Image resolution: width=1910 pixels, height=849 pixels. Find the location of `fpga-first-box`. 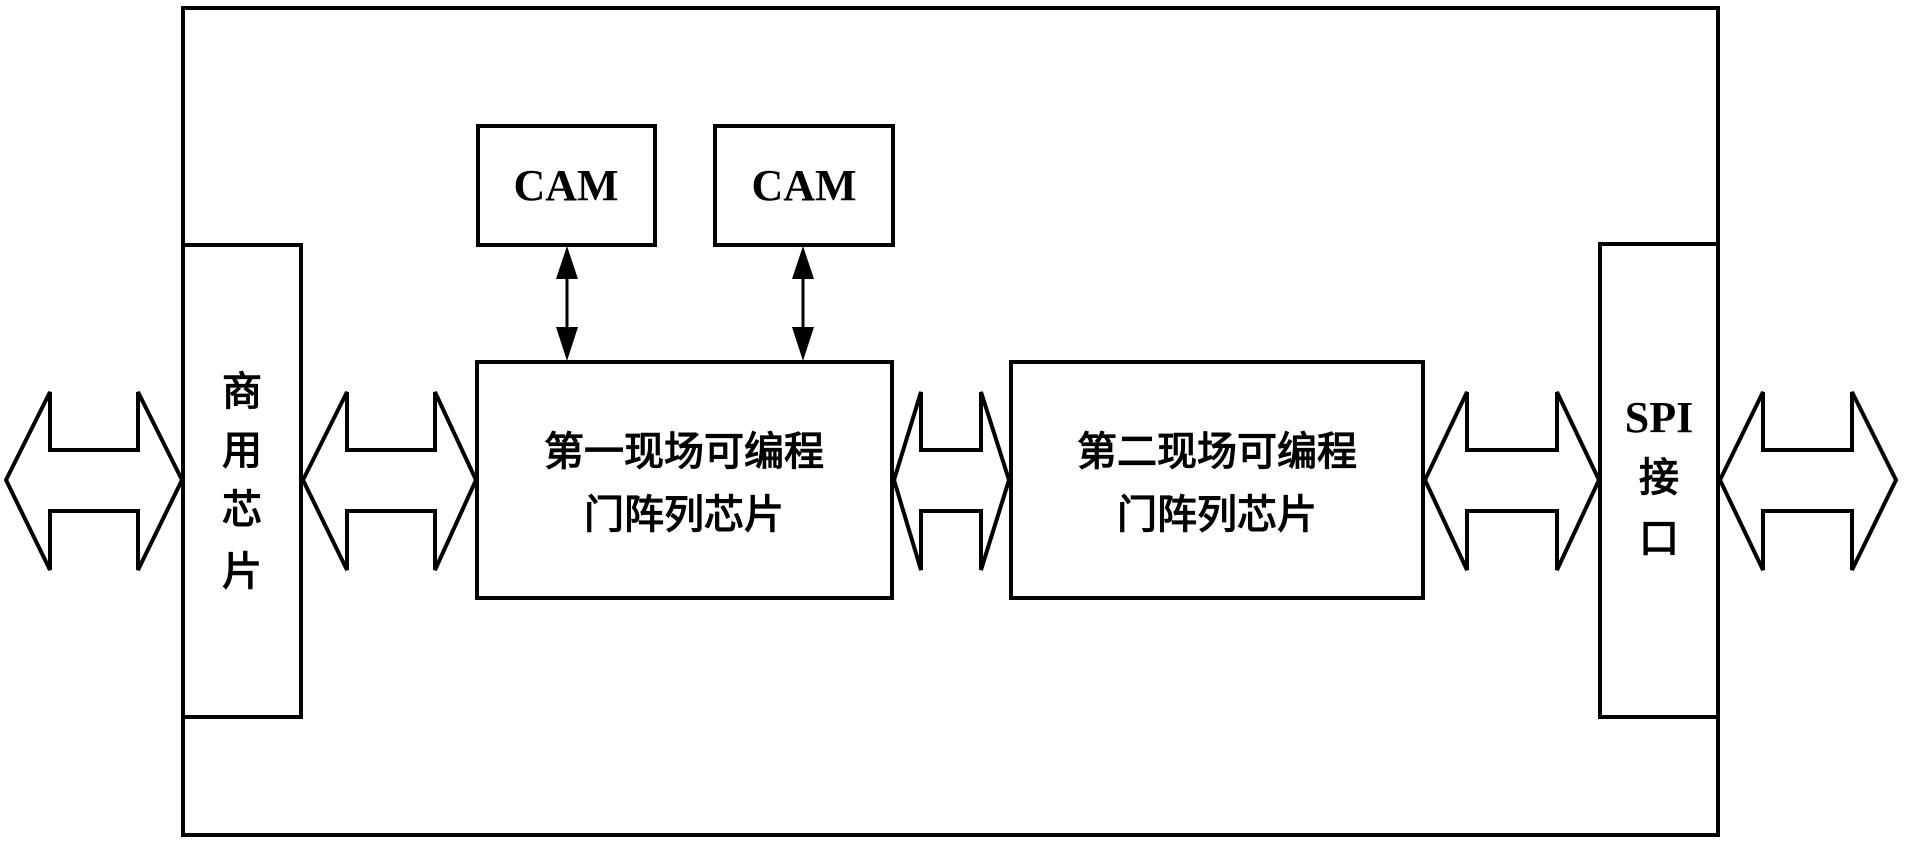

fpga-first-box is located at coordinates (684, 480).